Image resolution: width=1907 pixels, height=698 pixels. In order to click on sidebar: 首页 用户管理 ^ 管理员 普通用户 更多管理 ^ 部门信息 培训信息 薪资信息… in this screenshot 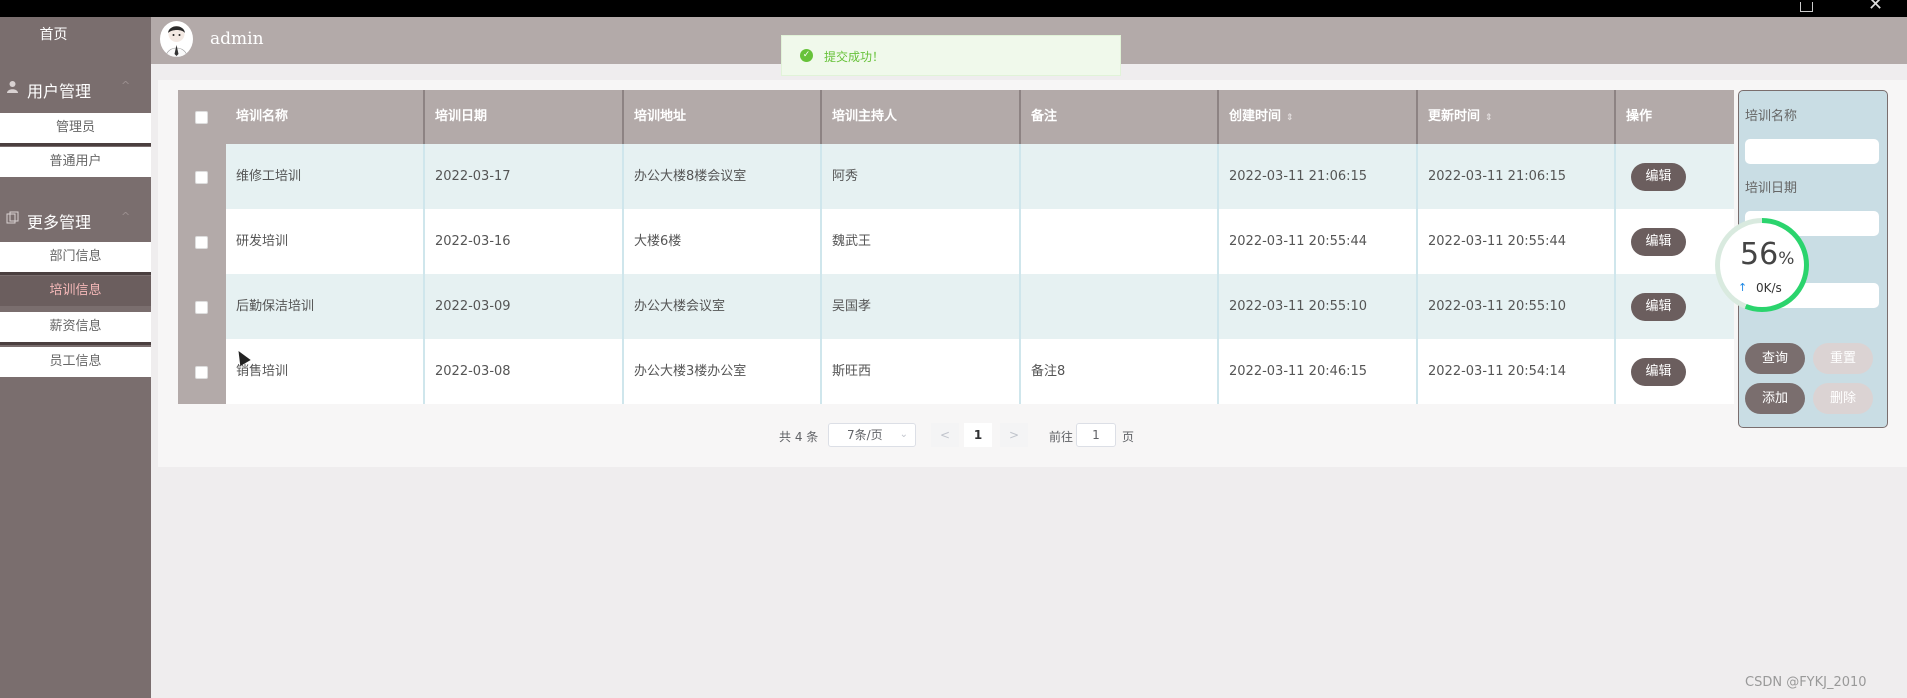, I will do `click(75, 357)`.